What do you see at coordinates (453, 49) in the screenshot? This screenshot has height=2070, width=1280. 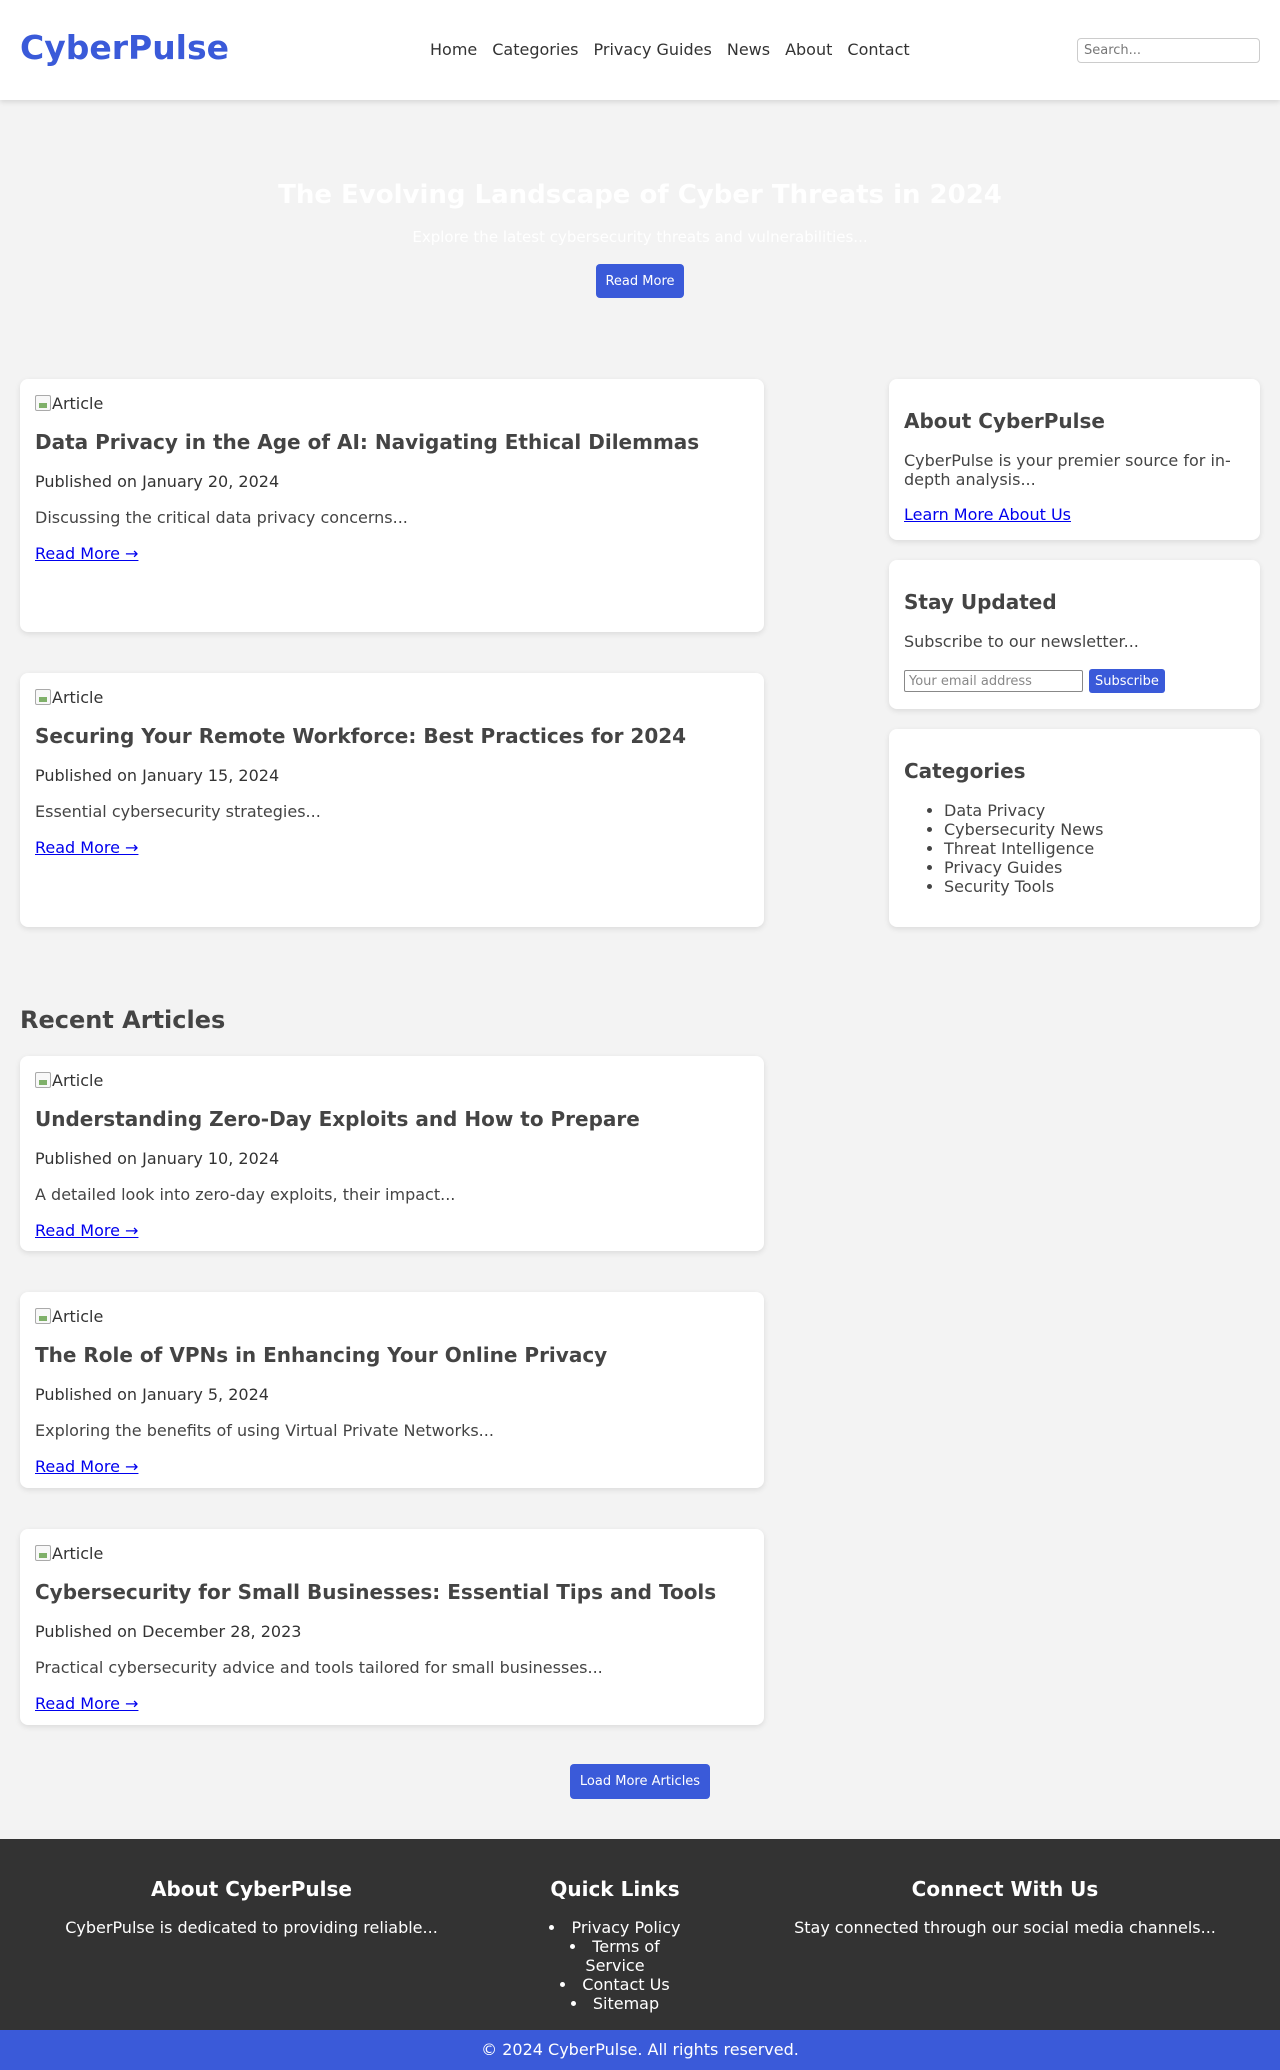 I see `nav-home: Home` at bounding box center [453, 49].